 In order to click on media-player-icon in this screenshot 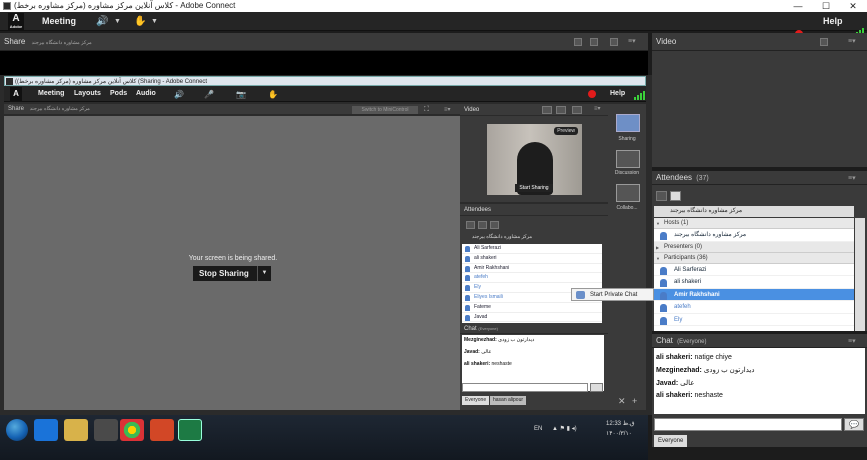, I will do `click(106, 430)`.